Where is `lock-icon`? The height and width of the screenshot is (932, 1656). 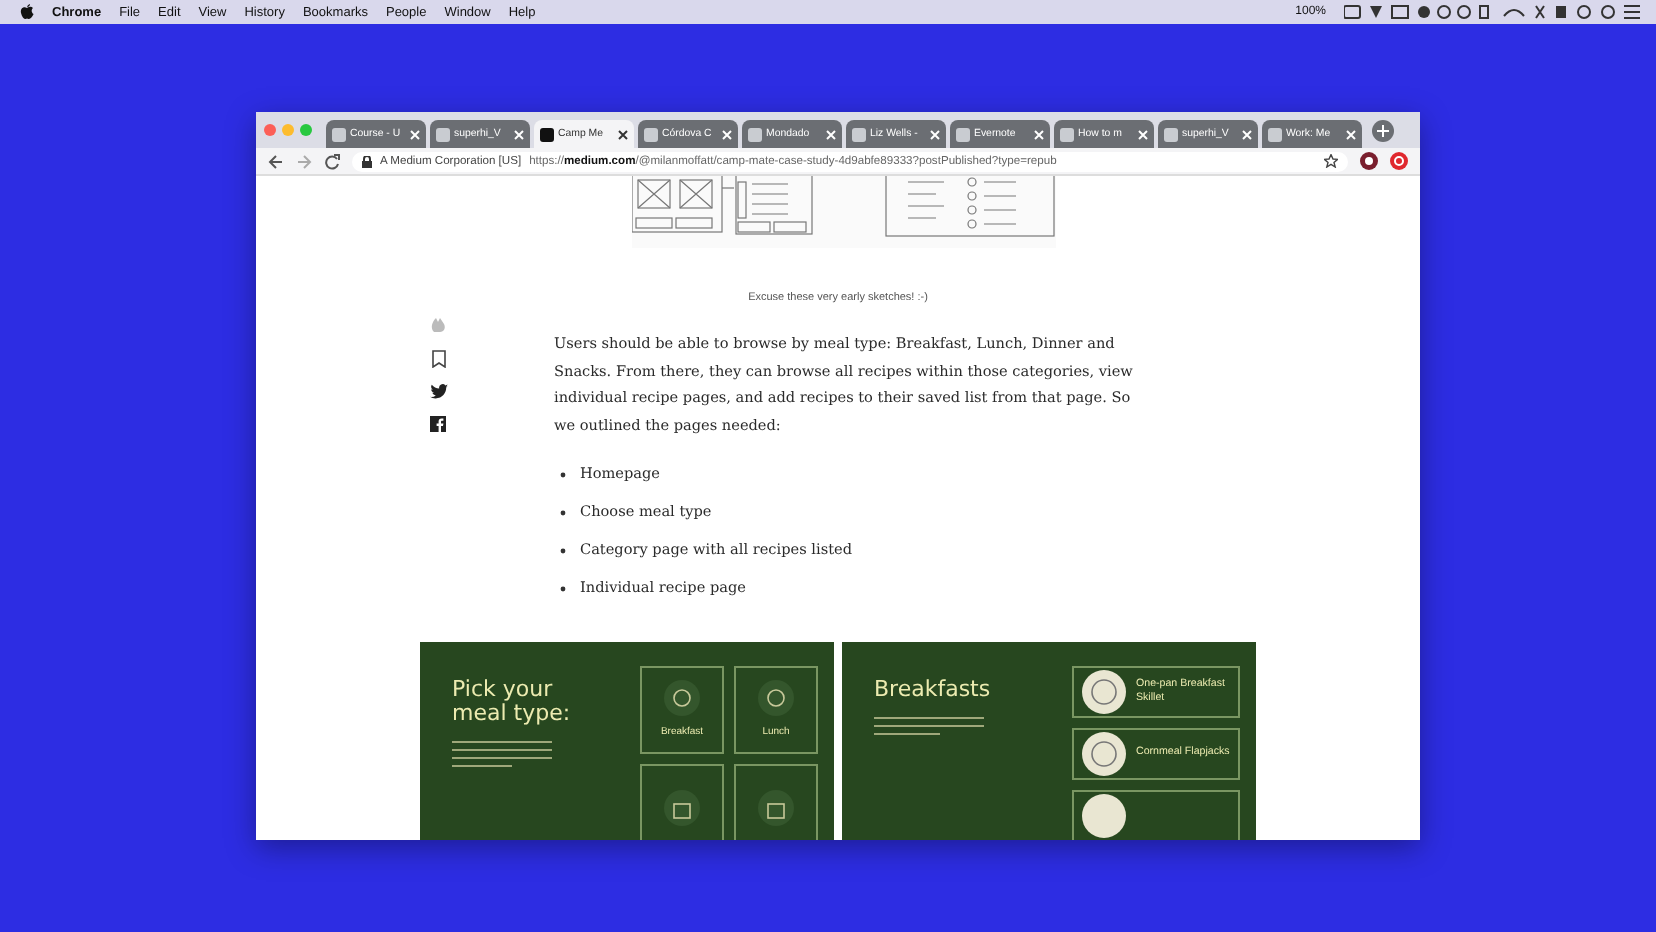
lock-icon is located at coordinates (367, 161).